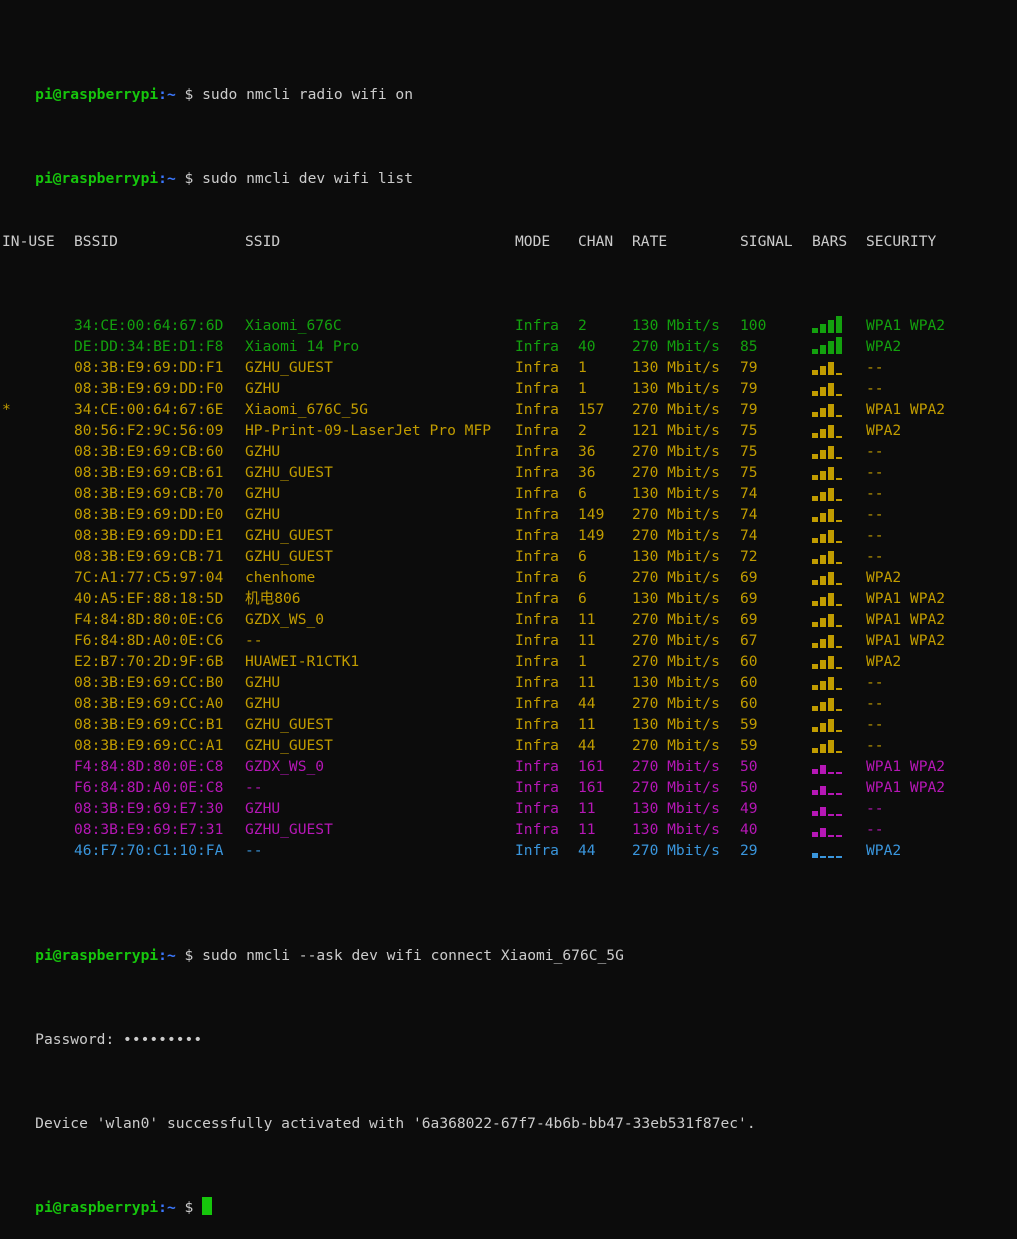 This screenshot has height=1239, width=1017. What do you see at coordinates (149, 850) in the screenshot?
I see `cell-bssid: 46:F7:70:C1:10:FA` at bounding box center [149, 850].